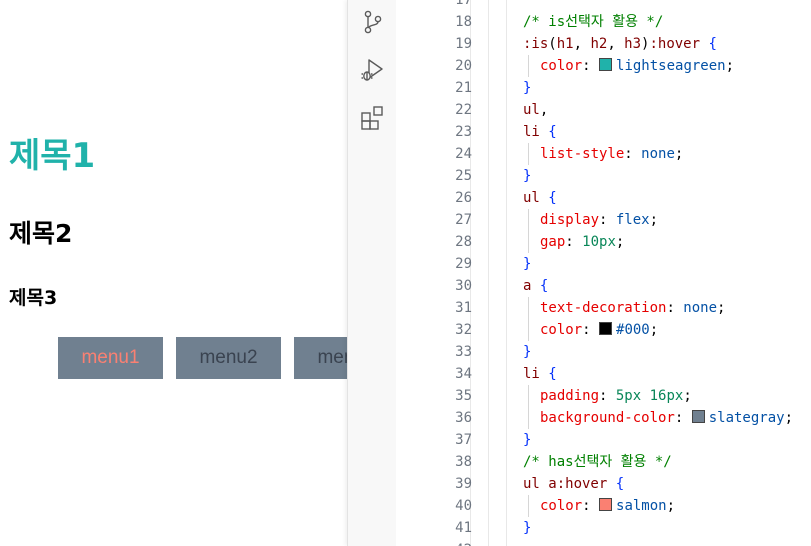 This screenshot has width=811, height=546. What do you see at coordinates (603, 440) in the screenshot?
I see `code-line: 37}` at bounding box center [603, 440].